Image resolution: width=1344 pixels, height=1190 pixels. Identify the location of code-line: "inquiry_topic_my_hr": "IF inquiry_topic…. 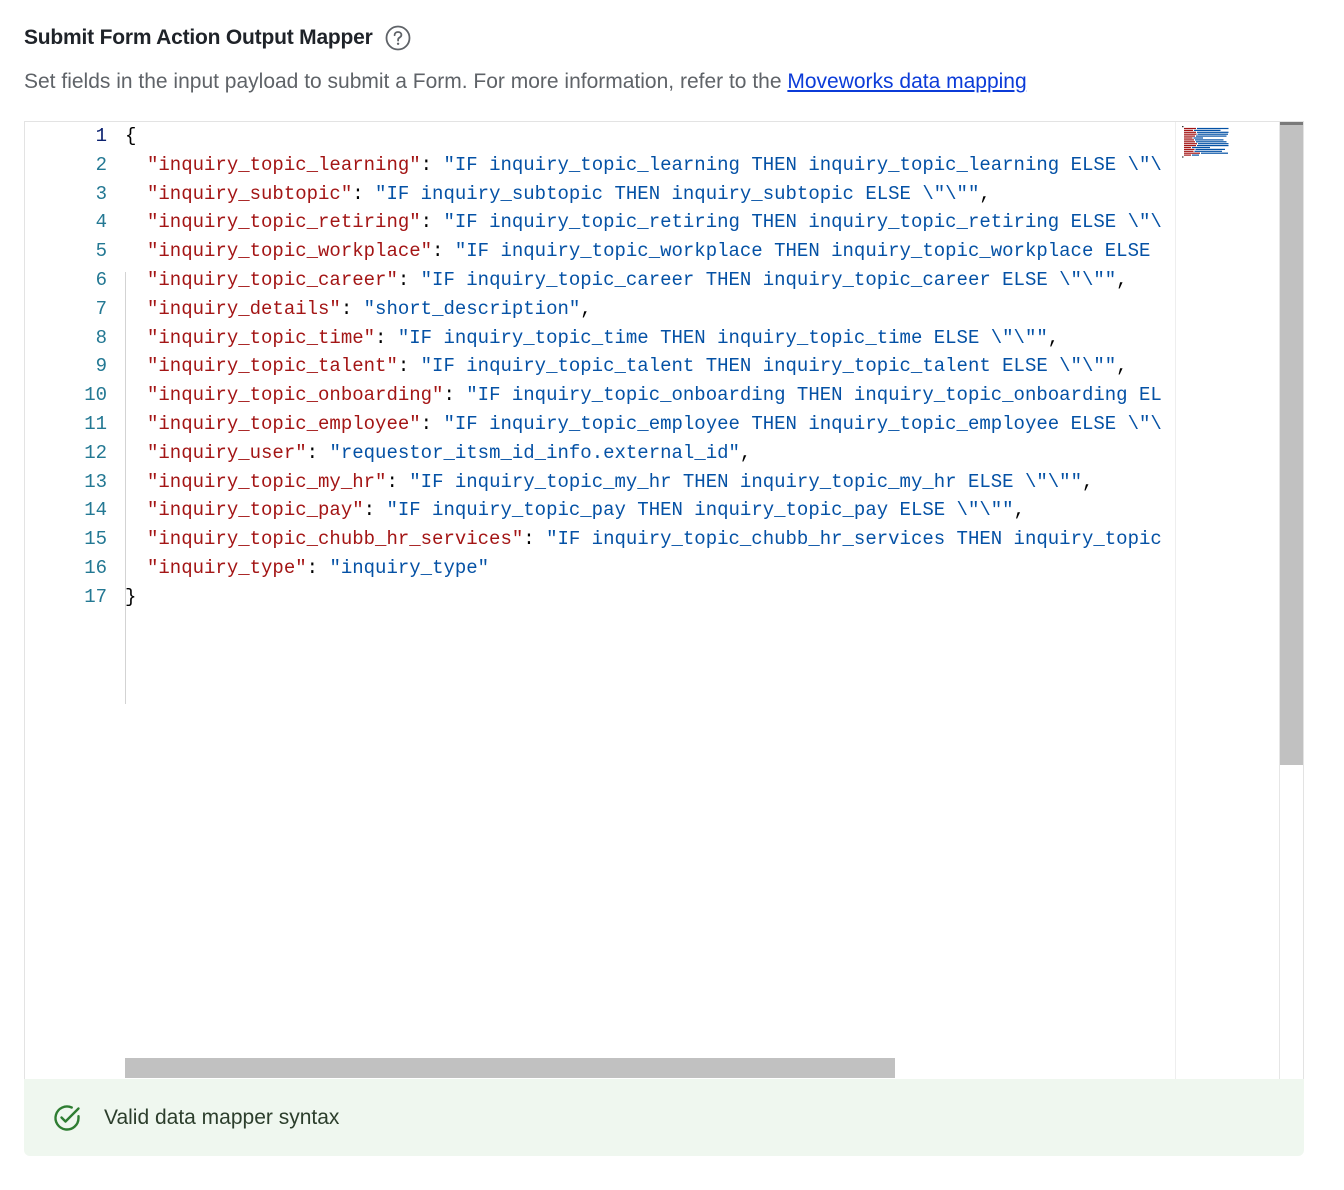
(620, 482).